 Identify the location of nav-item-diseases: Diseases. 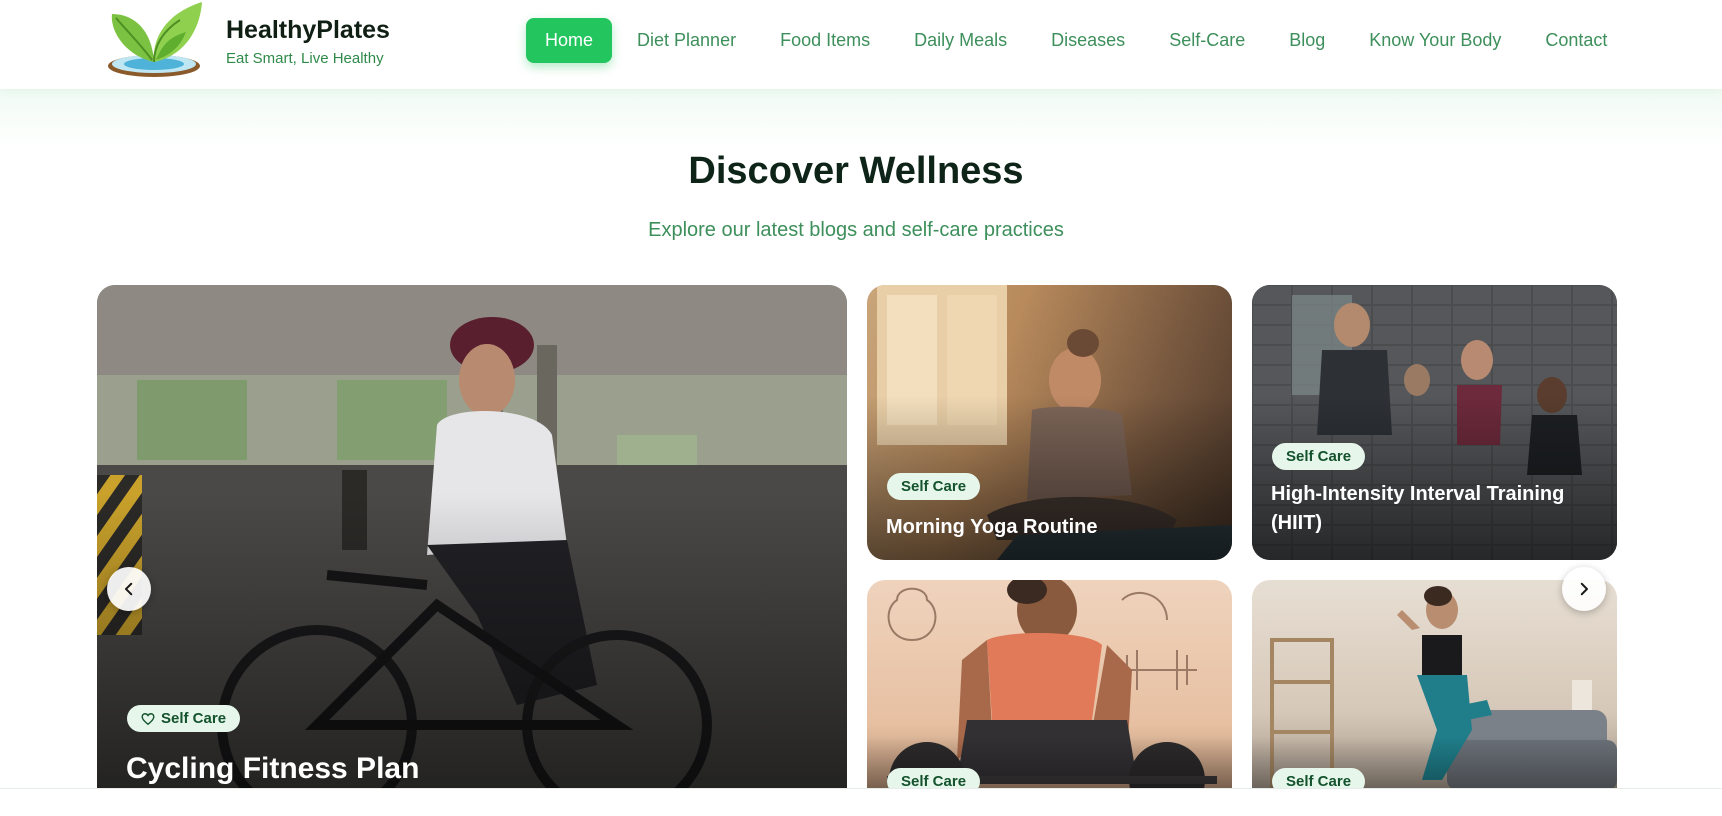
(1088, 40).